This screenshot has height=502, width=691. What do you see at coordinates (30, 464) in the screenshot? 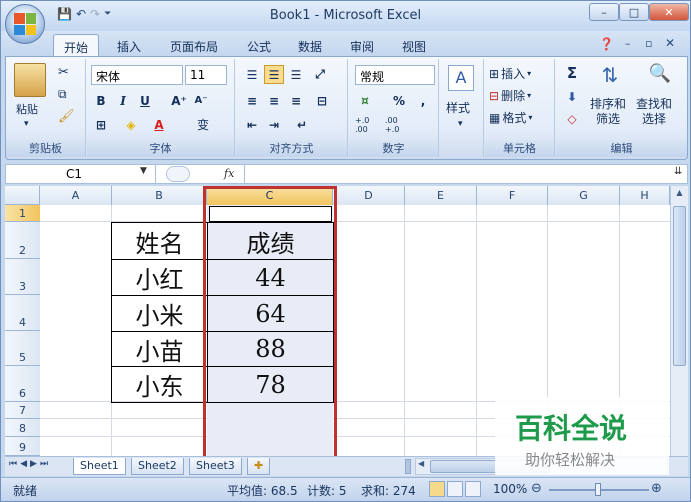
I see `sheet-nav-icons: ⏮◀▶⏭` at bounding box center [30, 464].